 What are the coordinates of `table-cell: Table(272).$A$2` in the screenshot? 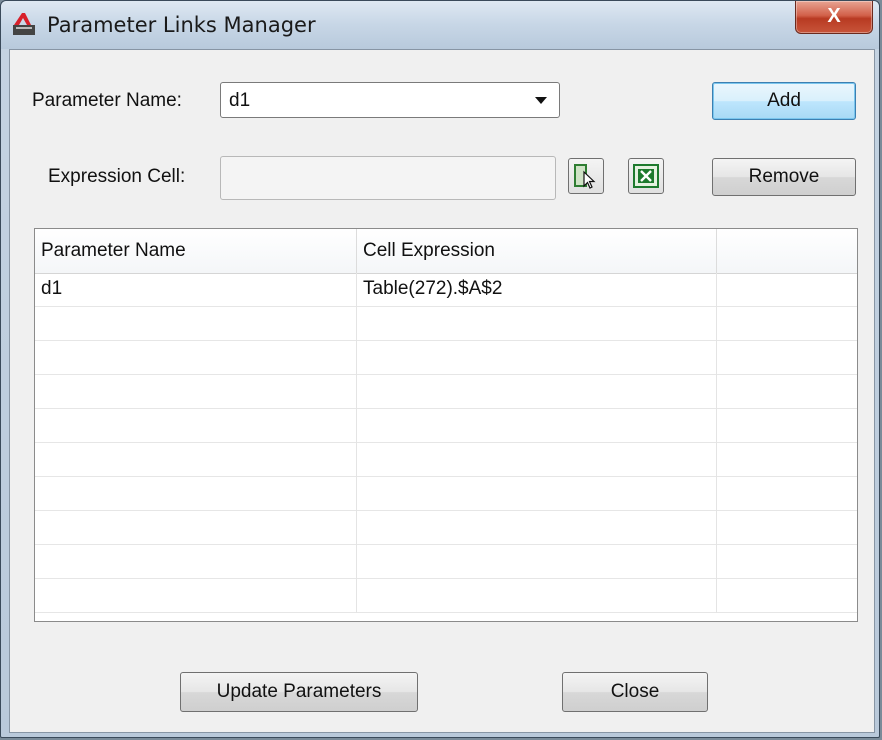 It's located at (537, 290).